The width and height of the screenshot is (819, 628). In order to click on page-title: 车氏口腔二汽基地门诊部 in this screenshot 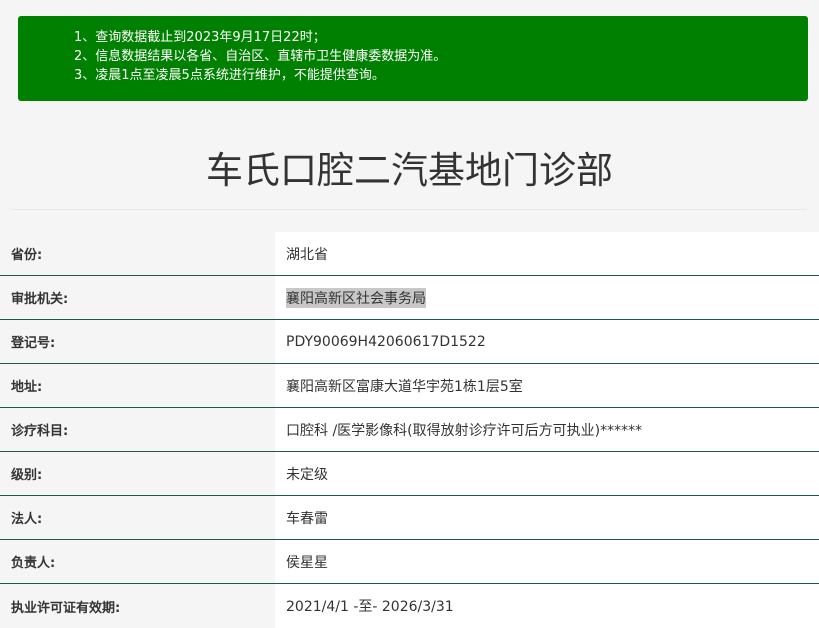, I will do `click(409, 170)`.